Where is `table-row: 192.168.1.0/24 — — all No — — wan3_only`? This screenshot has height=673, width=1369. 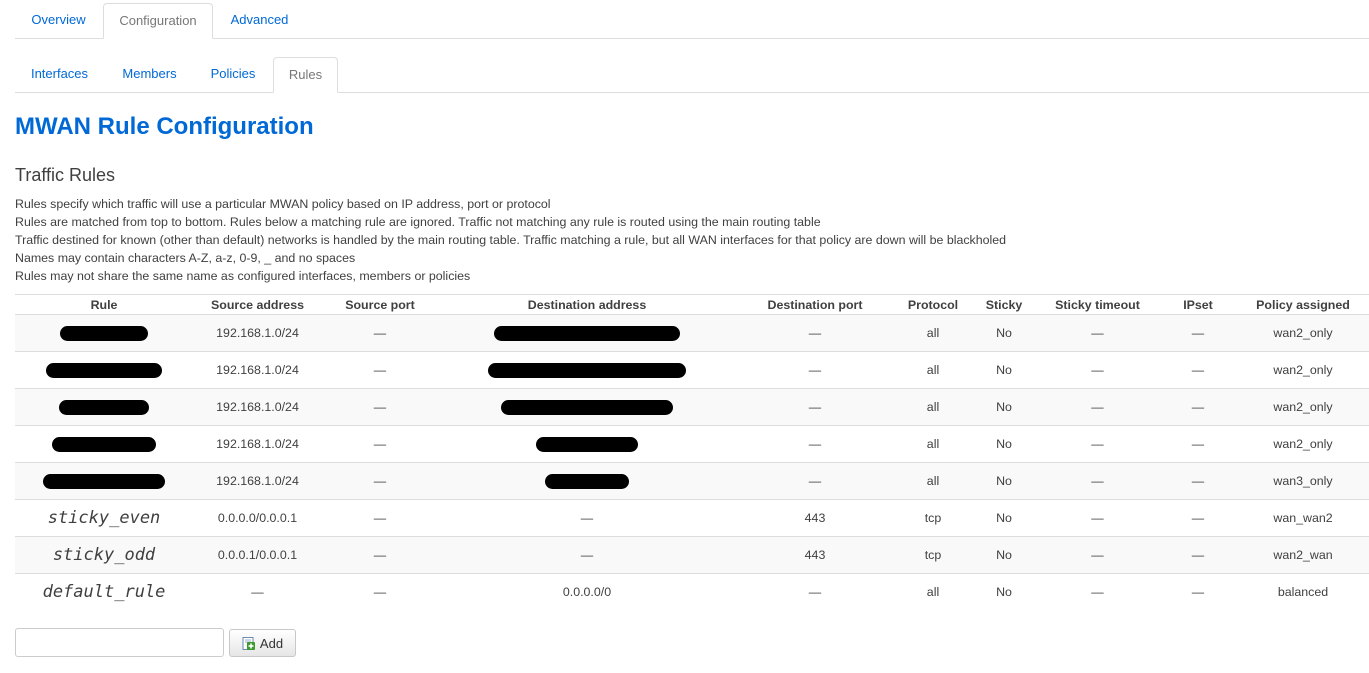 table-row: 192.168.1.0/24 — — all No — — wan3_only is located at coordinates (692, 481).